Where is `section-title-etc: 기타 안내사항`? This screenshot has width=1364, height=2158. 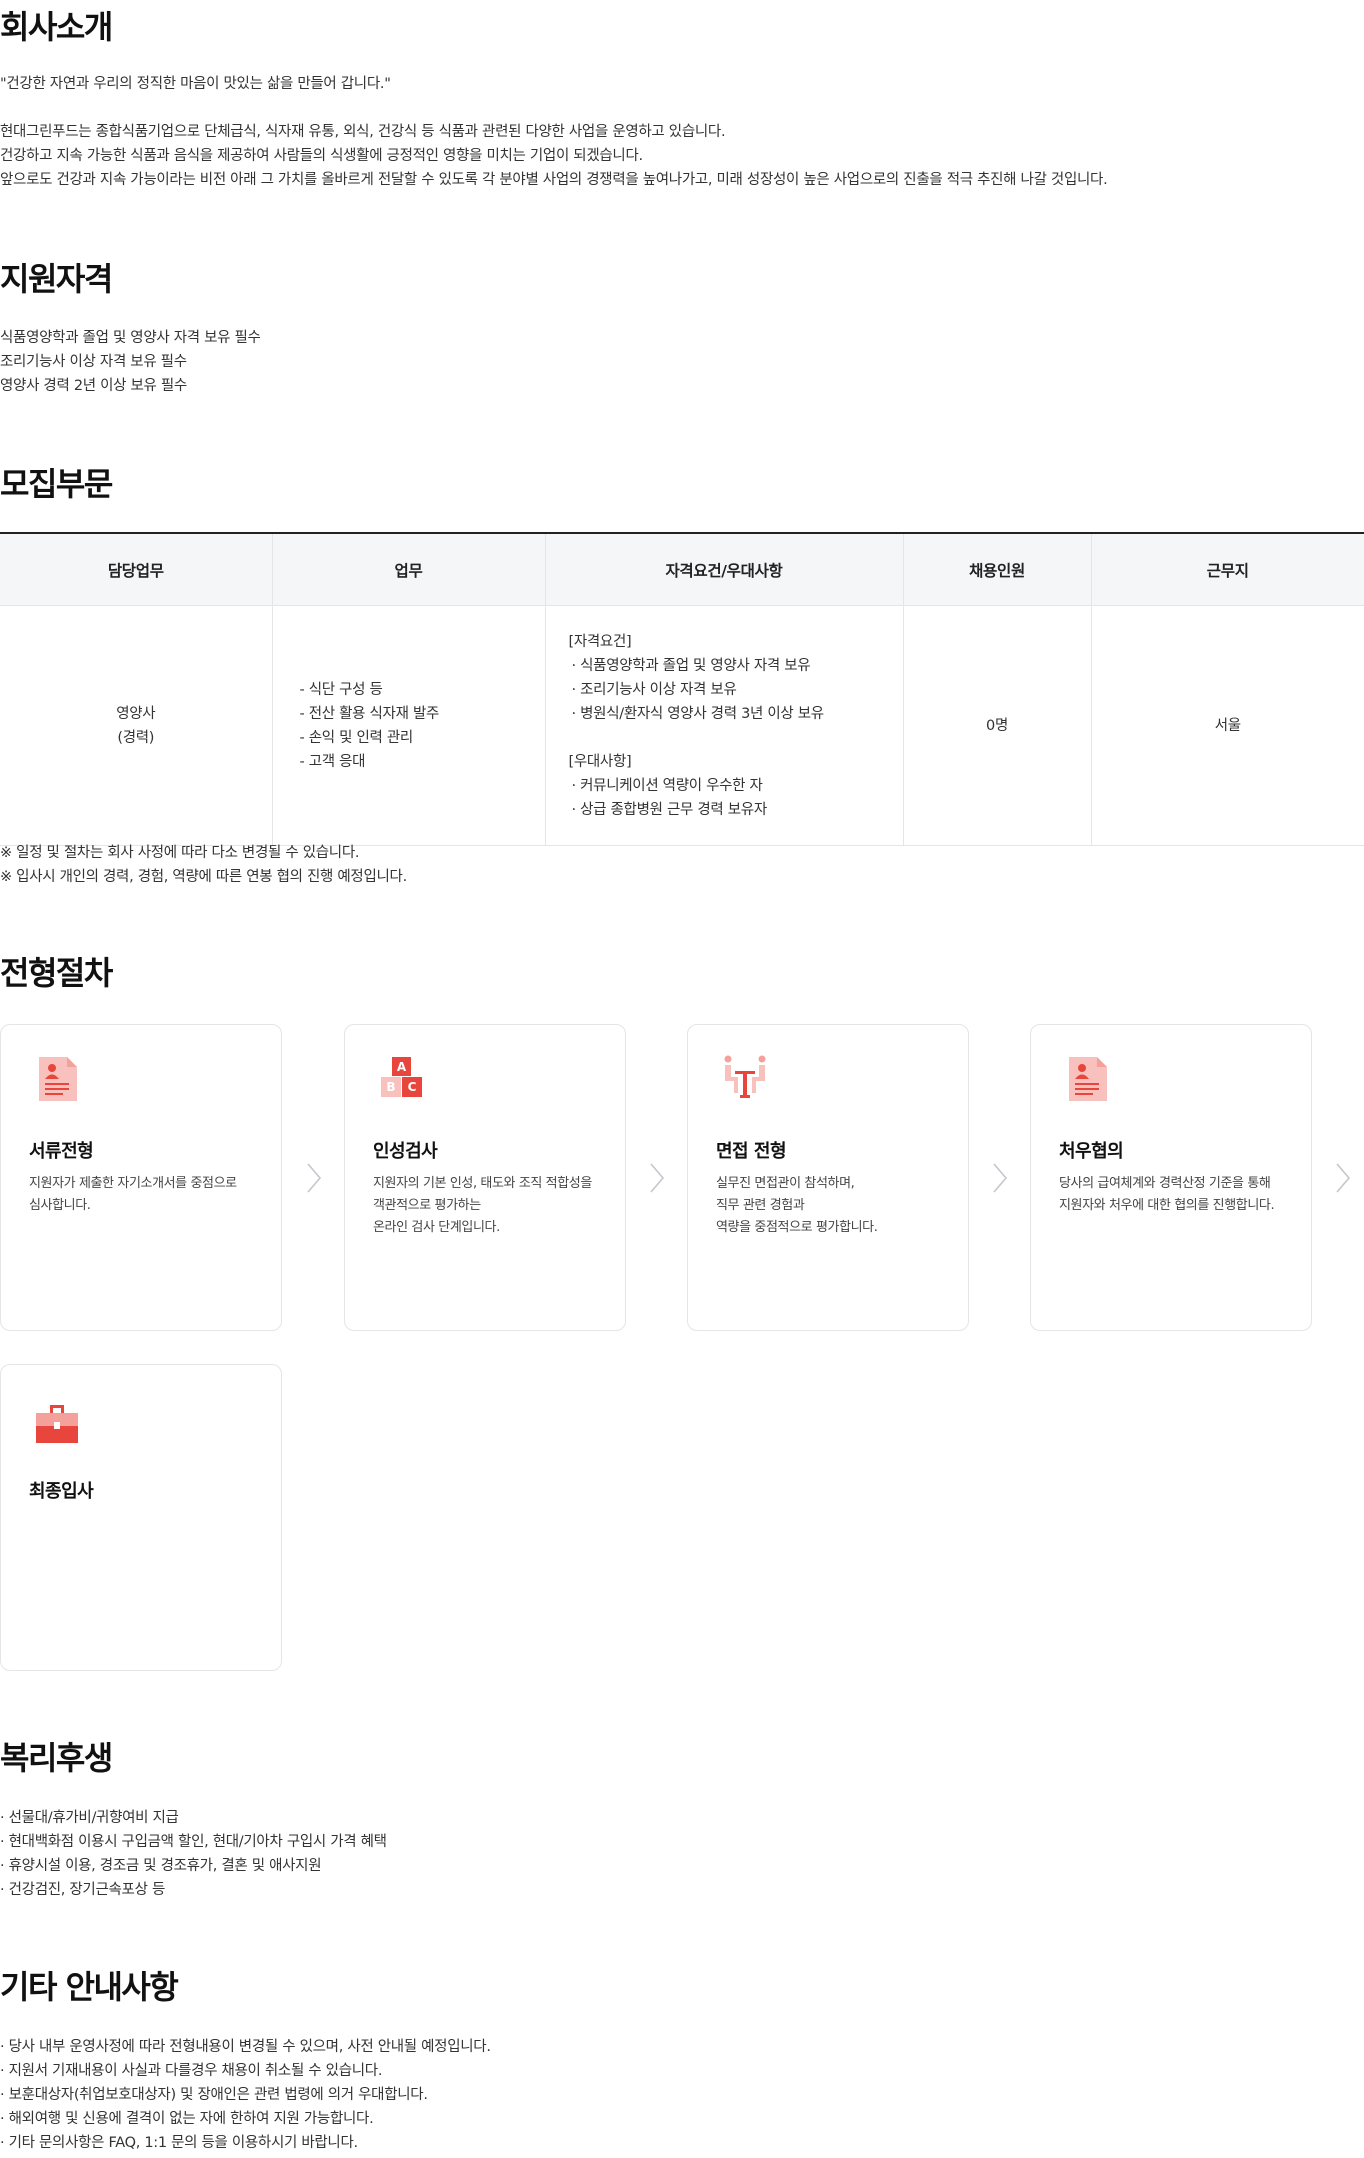
section-title-etc: 기타 안내사항 is located at coordinates (89, 1987).